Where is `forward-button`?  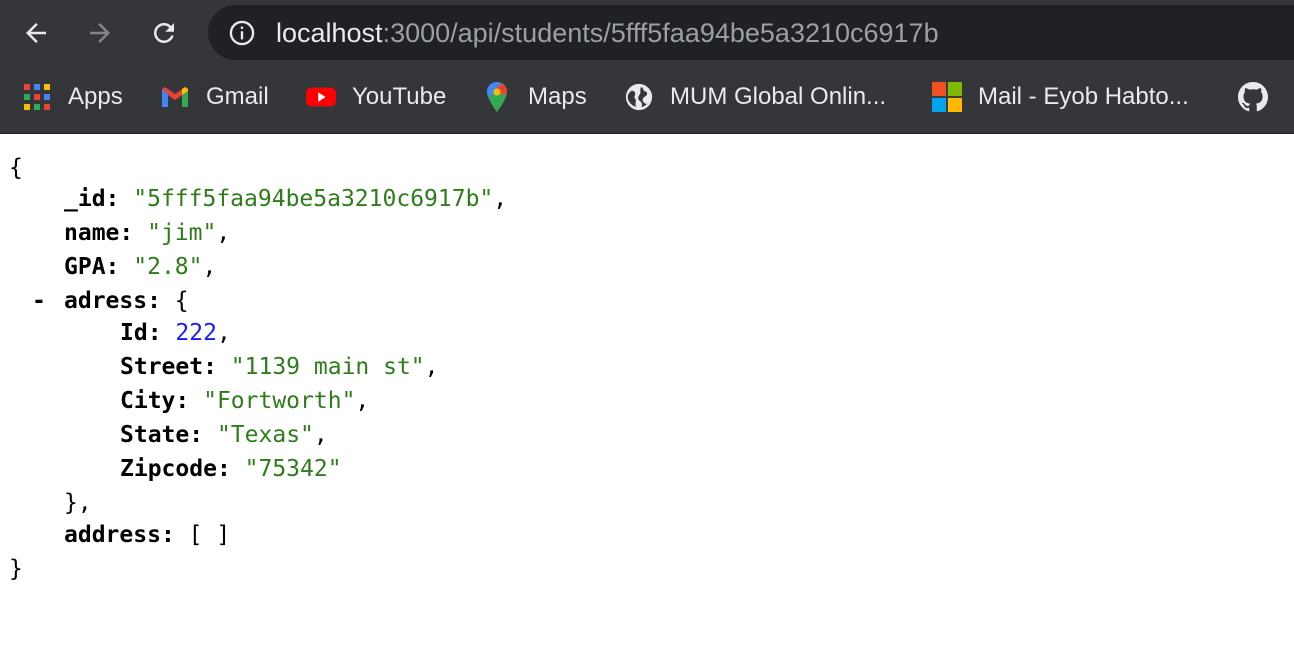
forward-button is located at coordinates (100, 33).